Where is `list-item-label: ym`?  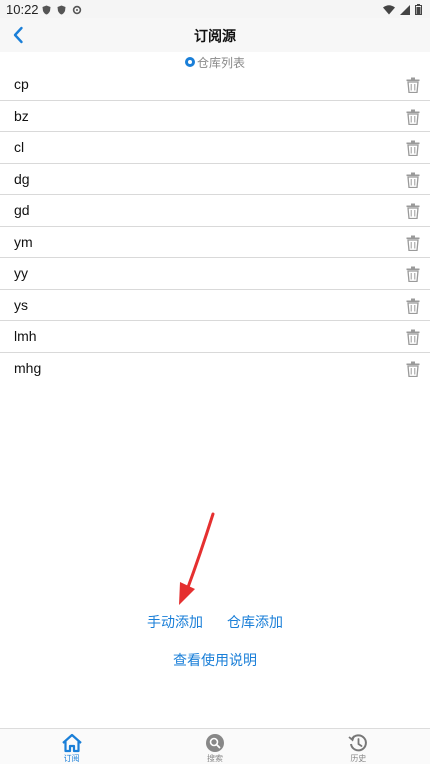
list-item-label: ym is located at coordinates (23, 241).